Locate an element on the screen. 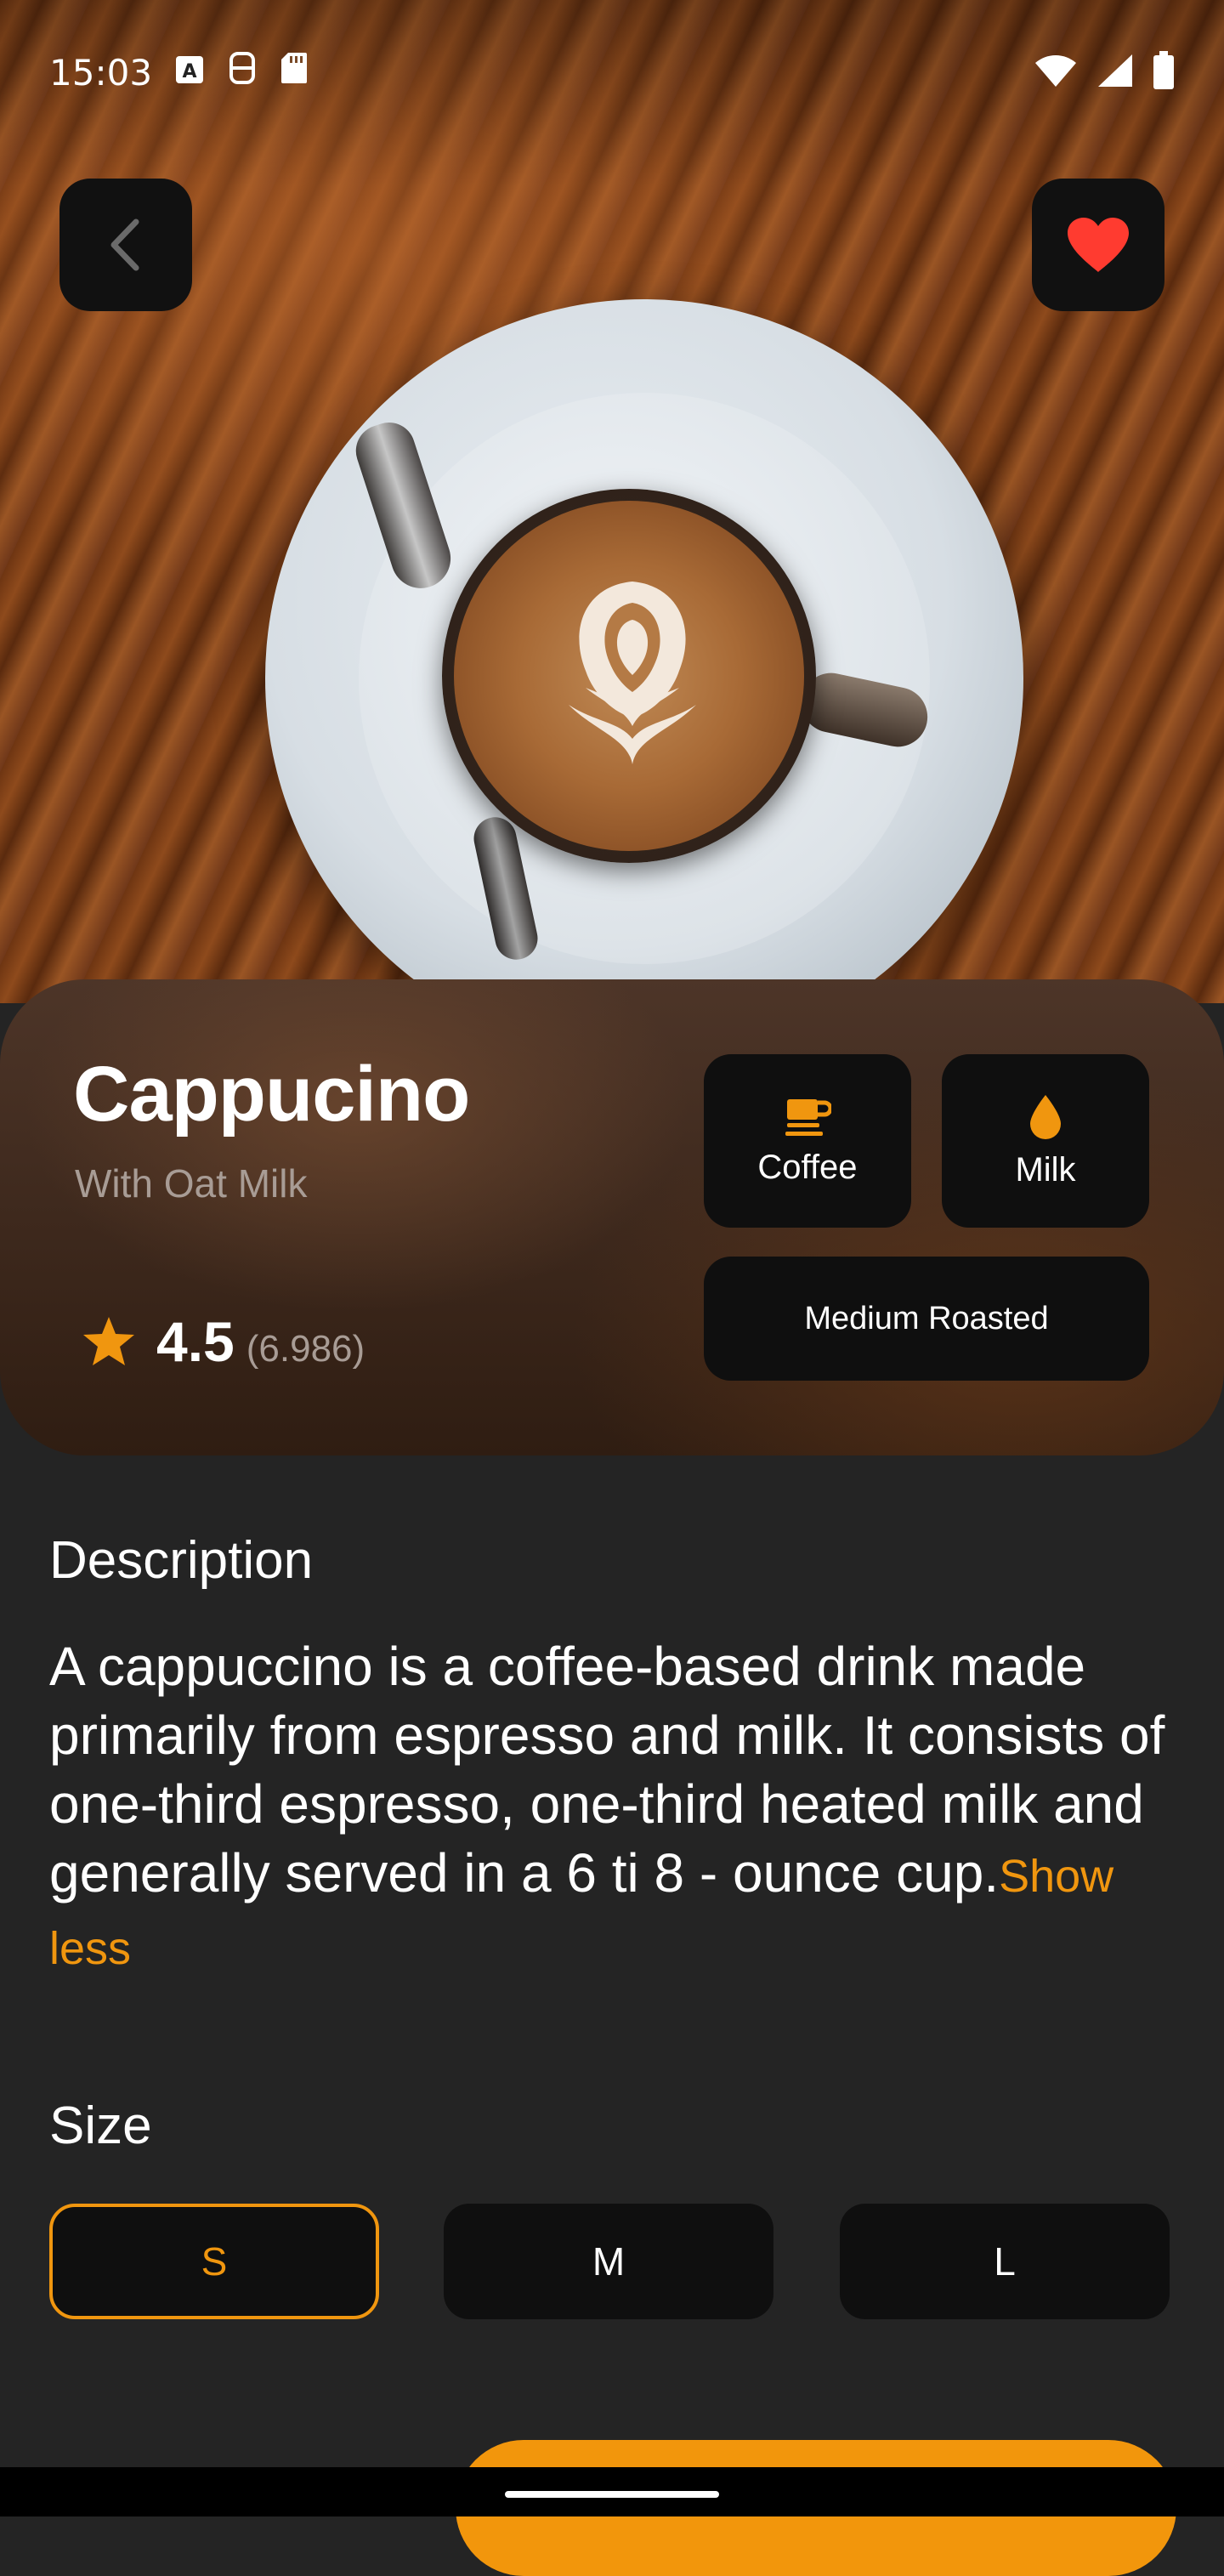  size-option-l: L is located at coordinates (1005, 2262).